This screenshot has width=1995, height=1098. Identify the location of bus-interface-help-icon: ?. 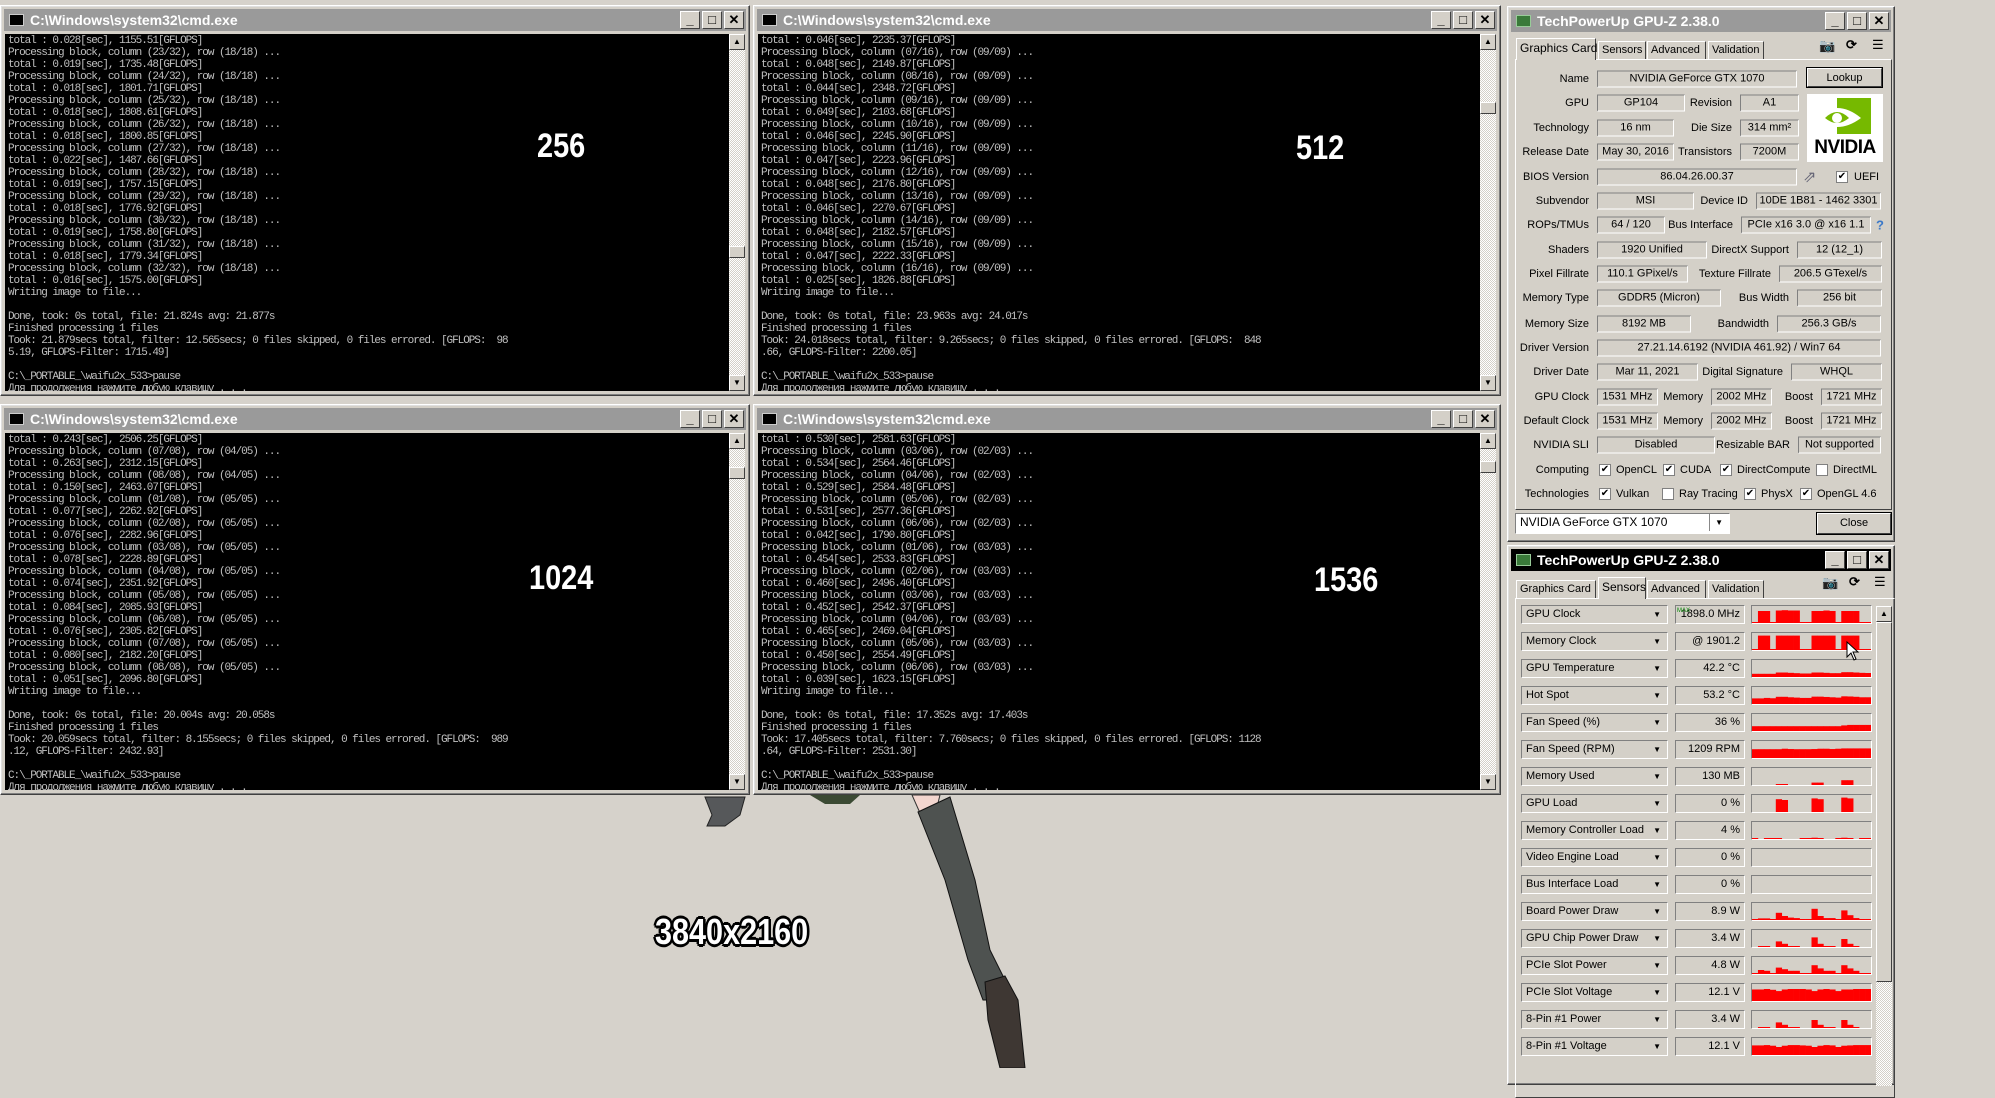
(1880, 225).